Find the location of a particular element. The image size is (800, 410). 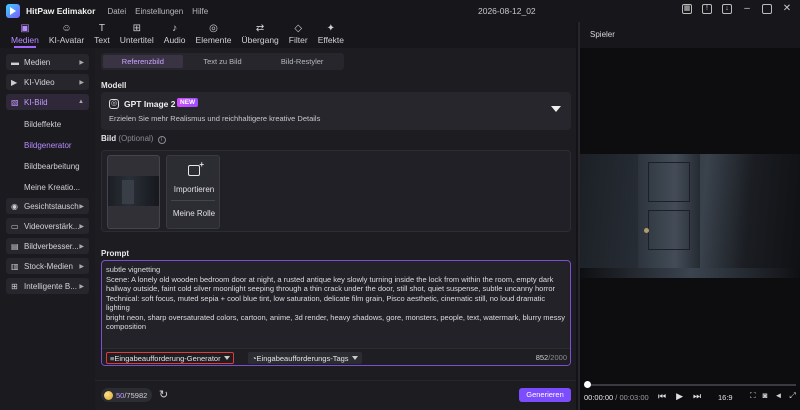

import-button: Importieren Meine Rolle is located at coordinates (193, 192).